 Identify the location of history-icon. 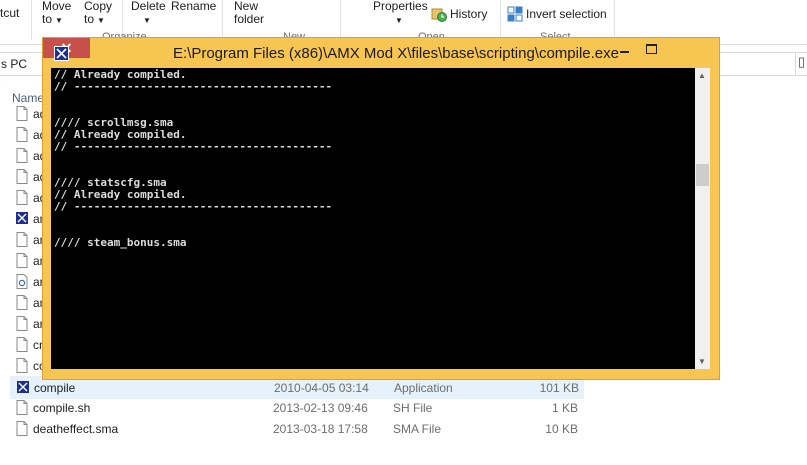
(439, 14).